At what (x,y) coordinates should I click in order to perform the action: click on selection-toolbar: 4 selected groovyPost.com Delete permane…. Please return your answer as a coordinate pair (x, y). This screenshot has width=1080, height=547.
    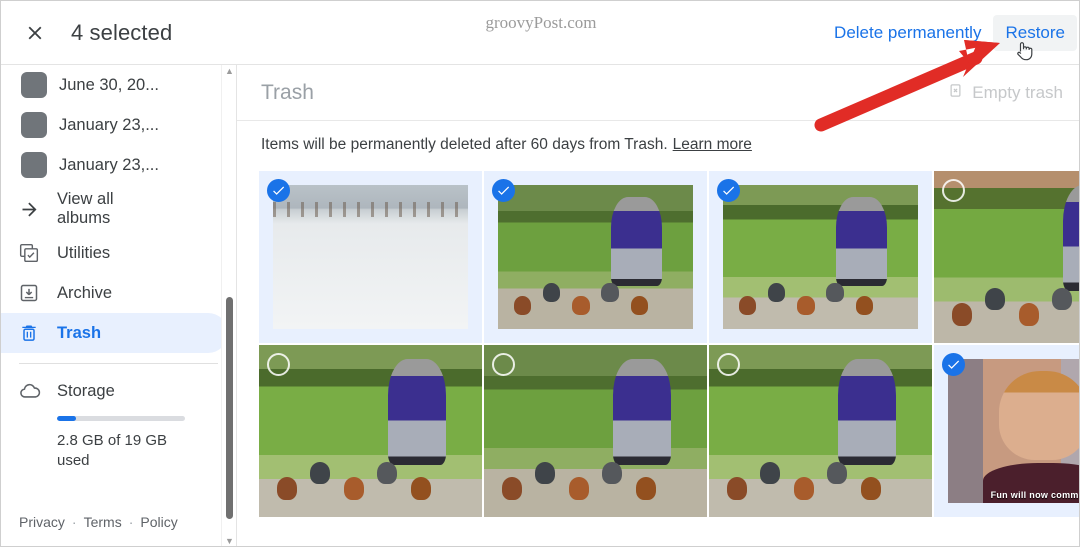
    Looking at the image, I should click on (540, 33).